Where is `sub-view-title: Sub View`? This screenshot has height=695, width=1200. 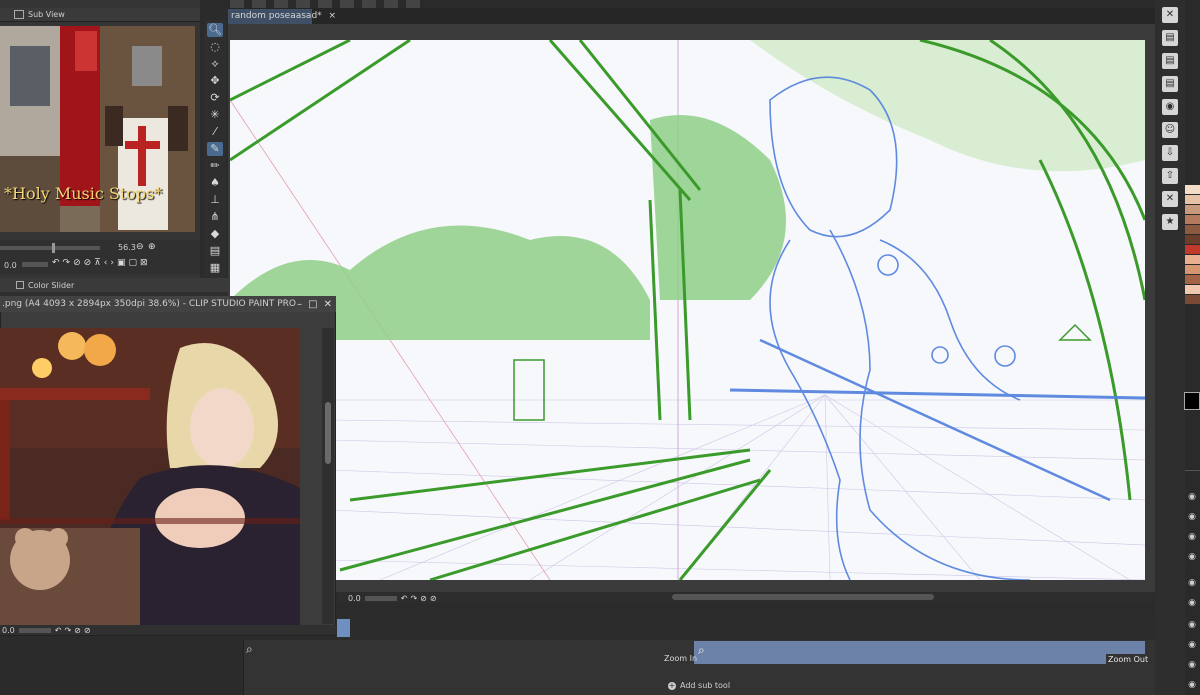
sub-view-title: Sub View is located at coordinates (46, 14).